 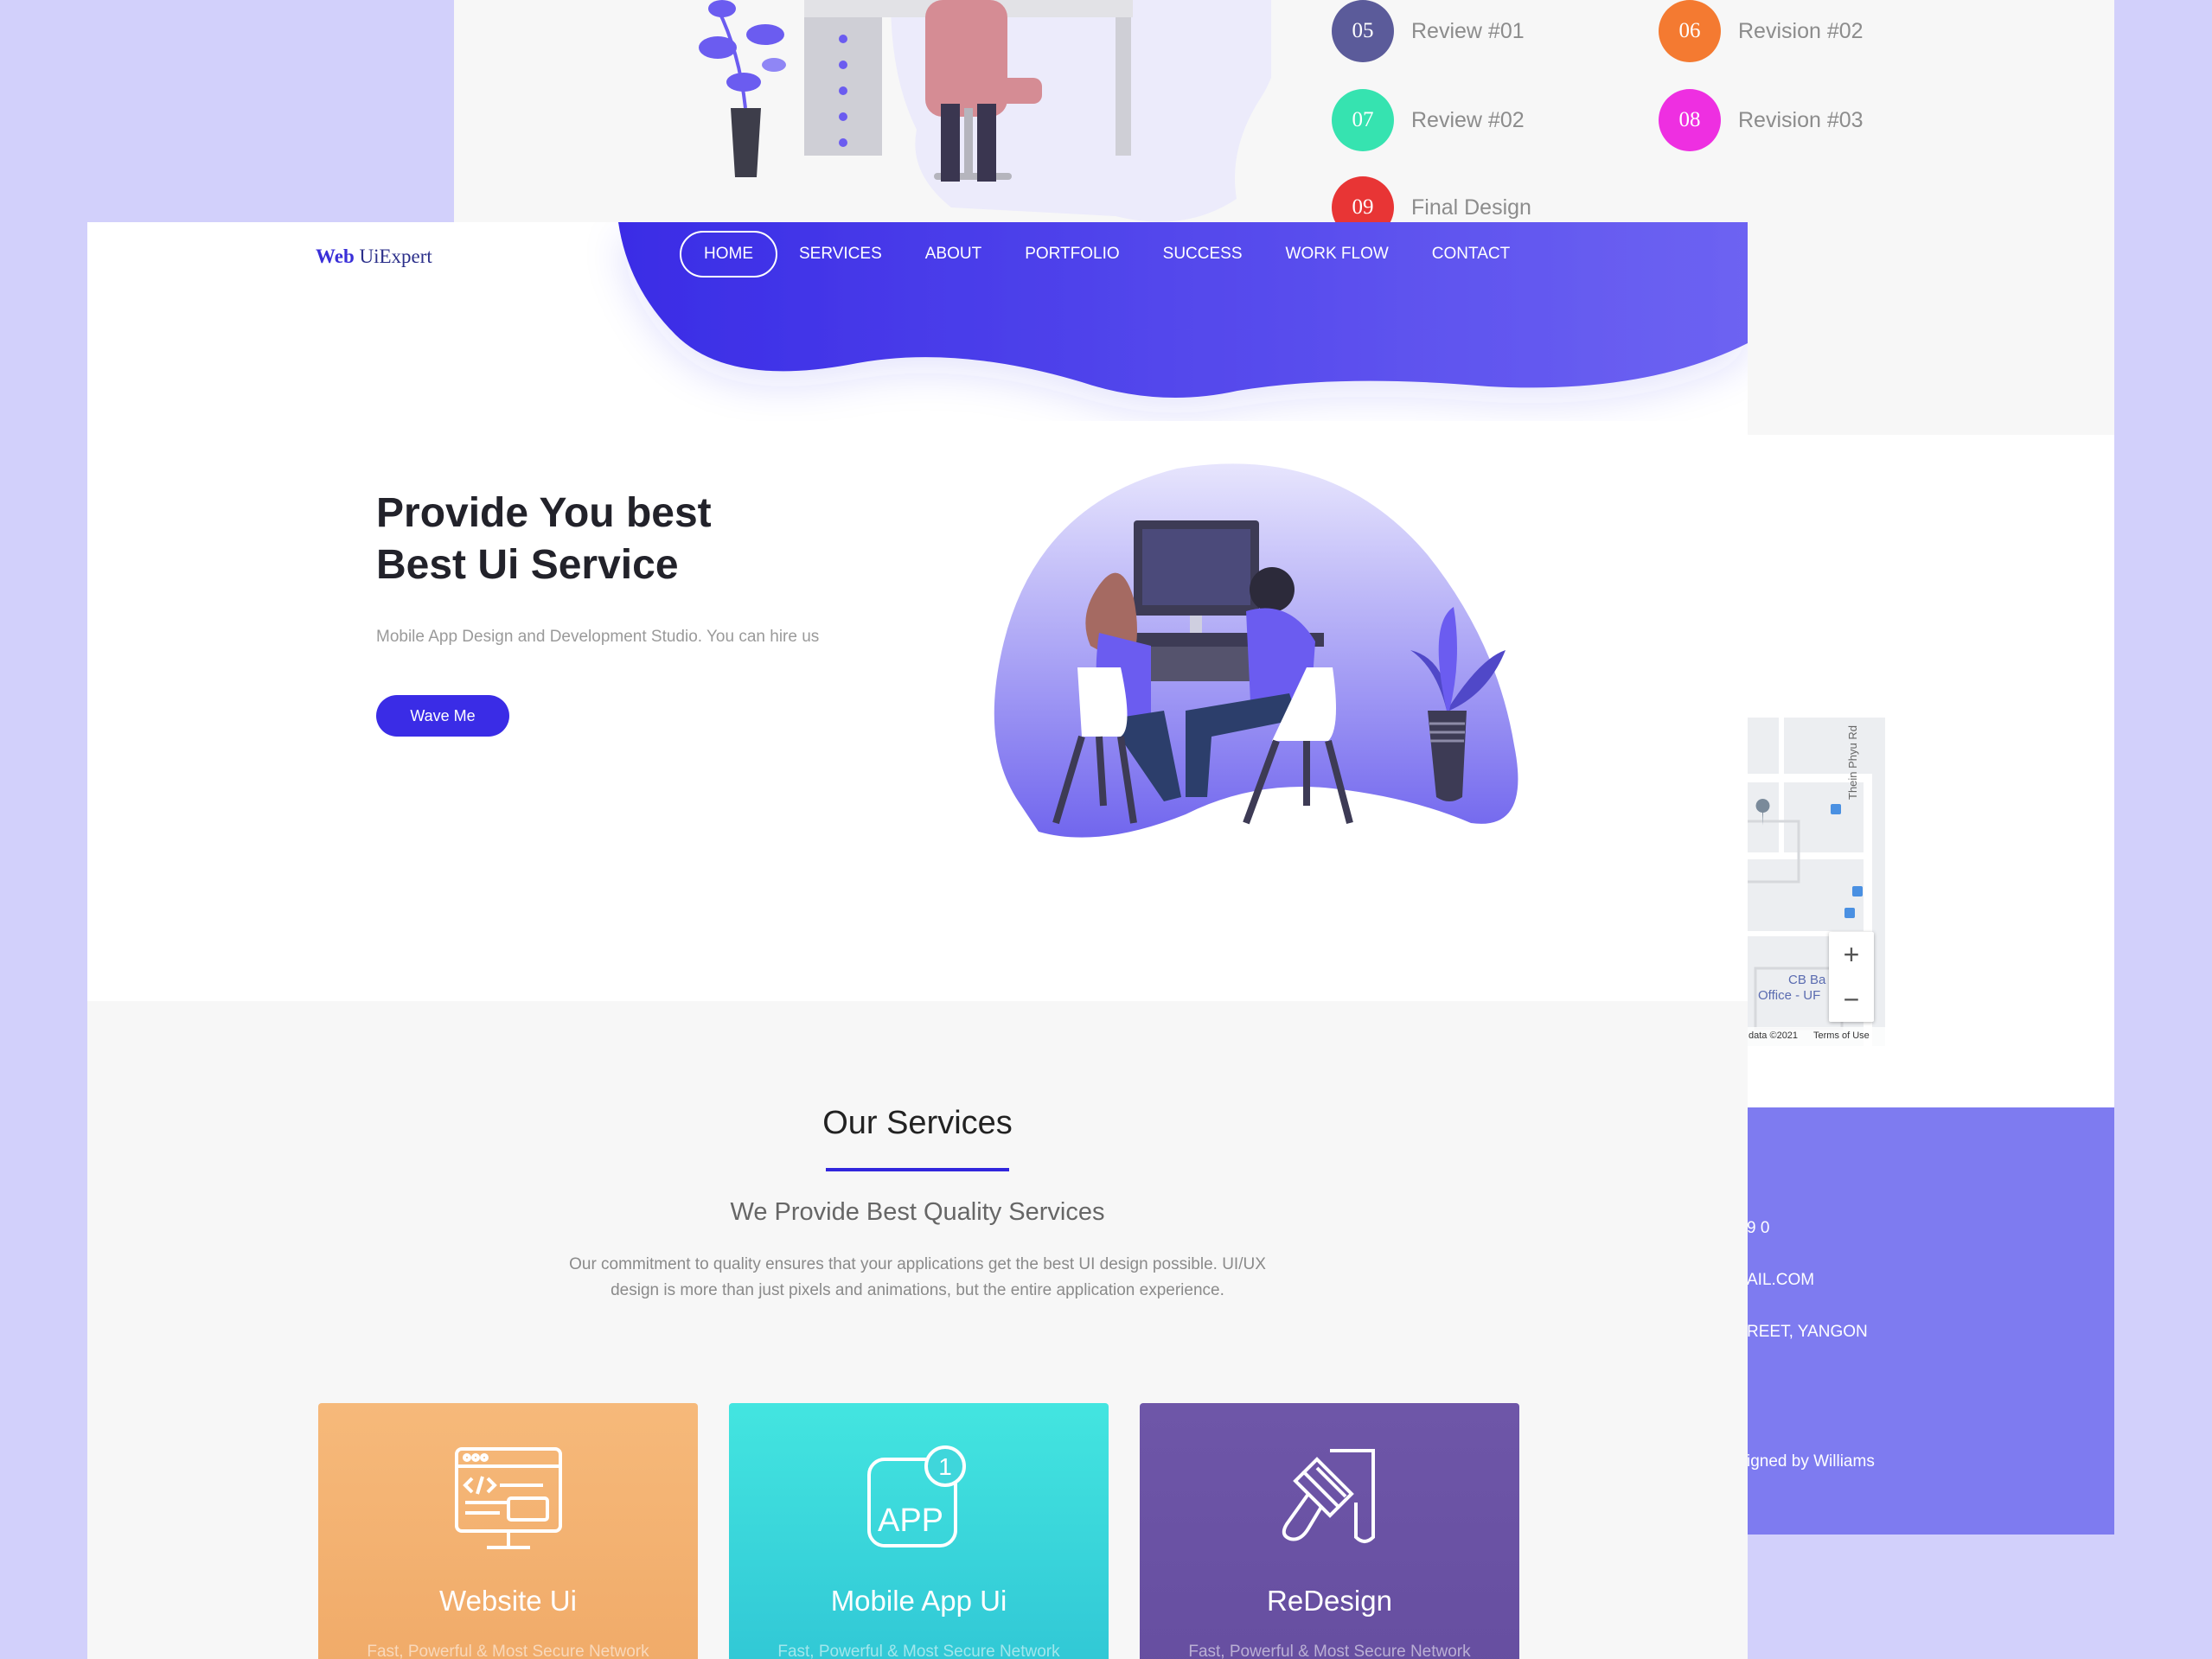 What do you see at coordinates (917, 1169) in the screenshot?
I see `title-underline` at bounding box center [917, 1169].